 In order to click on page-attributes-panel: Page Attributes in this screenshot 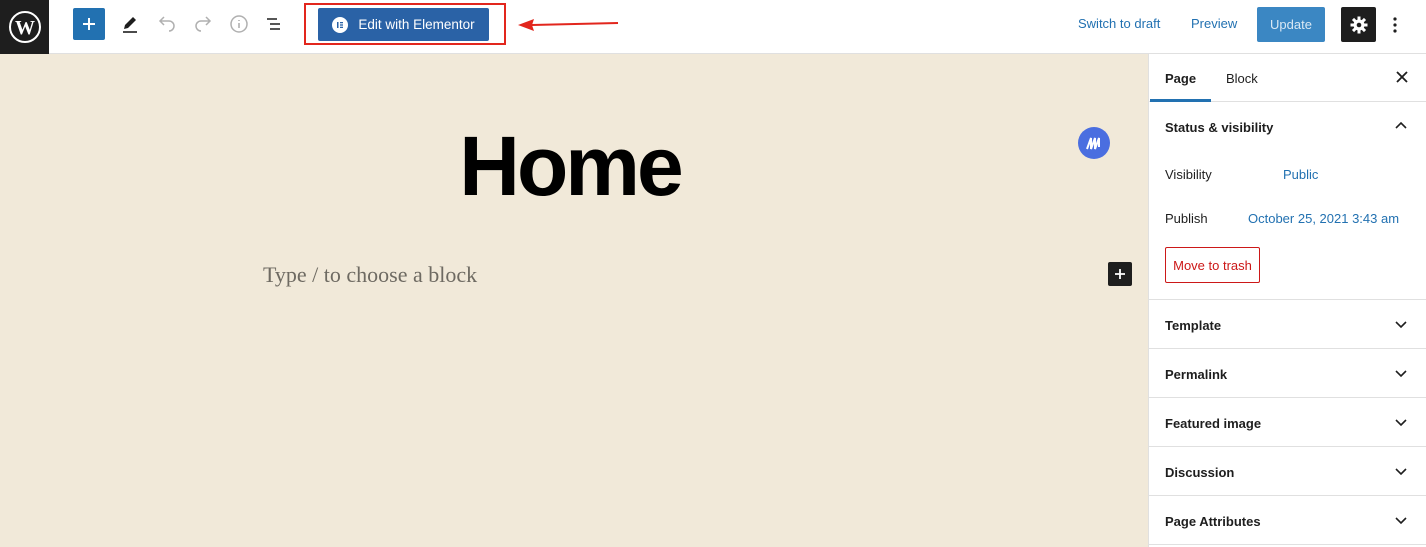, I will do `click(1287, 520)`.